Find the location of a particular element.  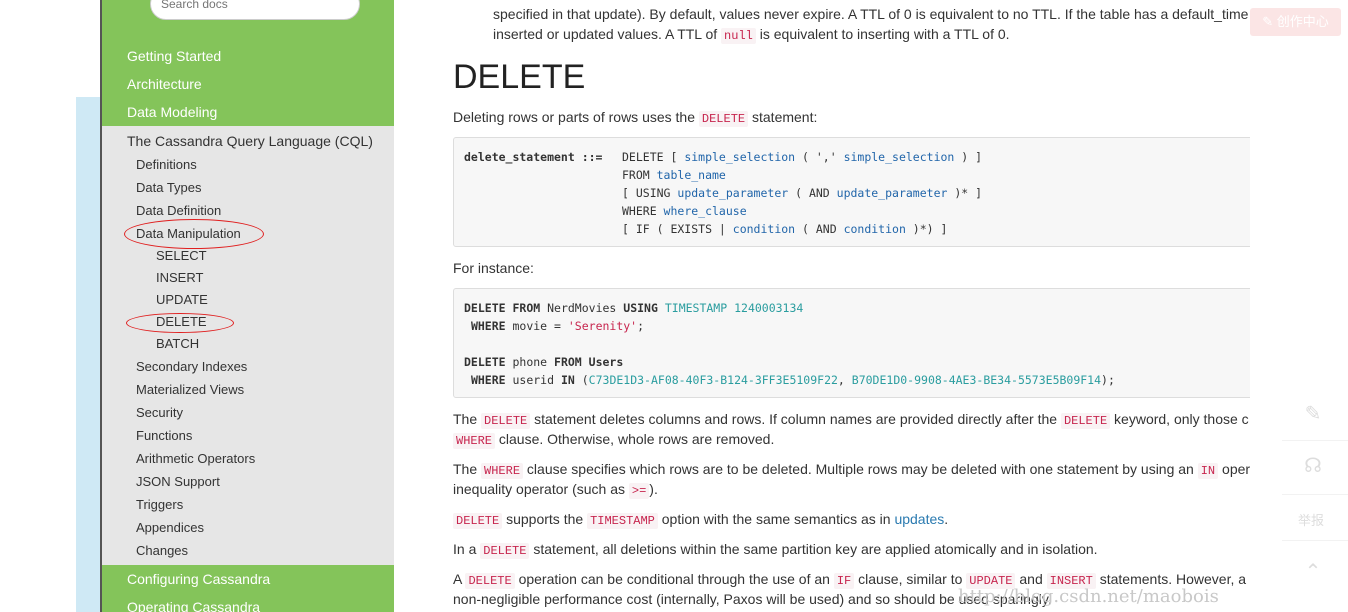

nav-materialized-views: Materialized Views is located at coordinates (190, 389).